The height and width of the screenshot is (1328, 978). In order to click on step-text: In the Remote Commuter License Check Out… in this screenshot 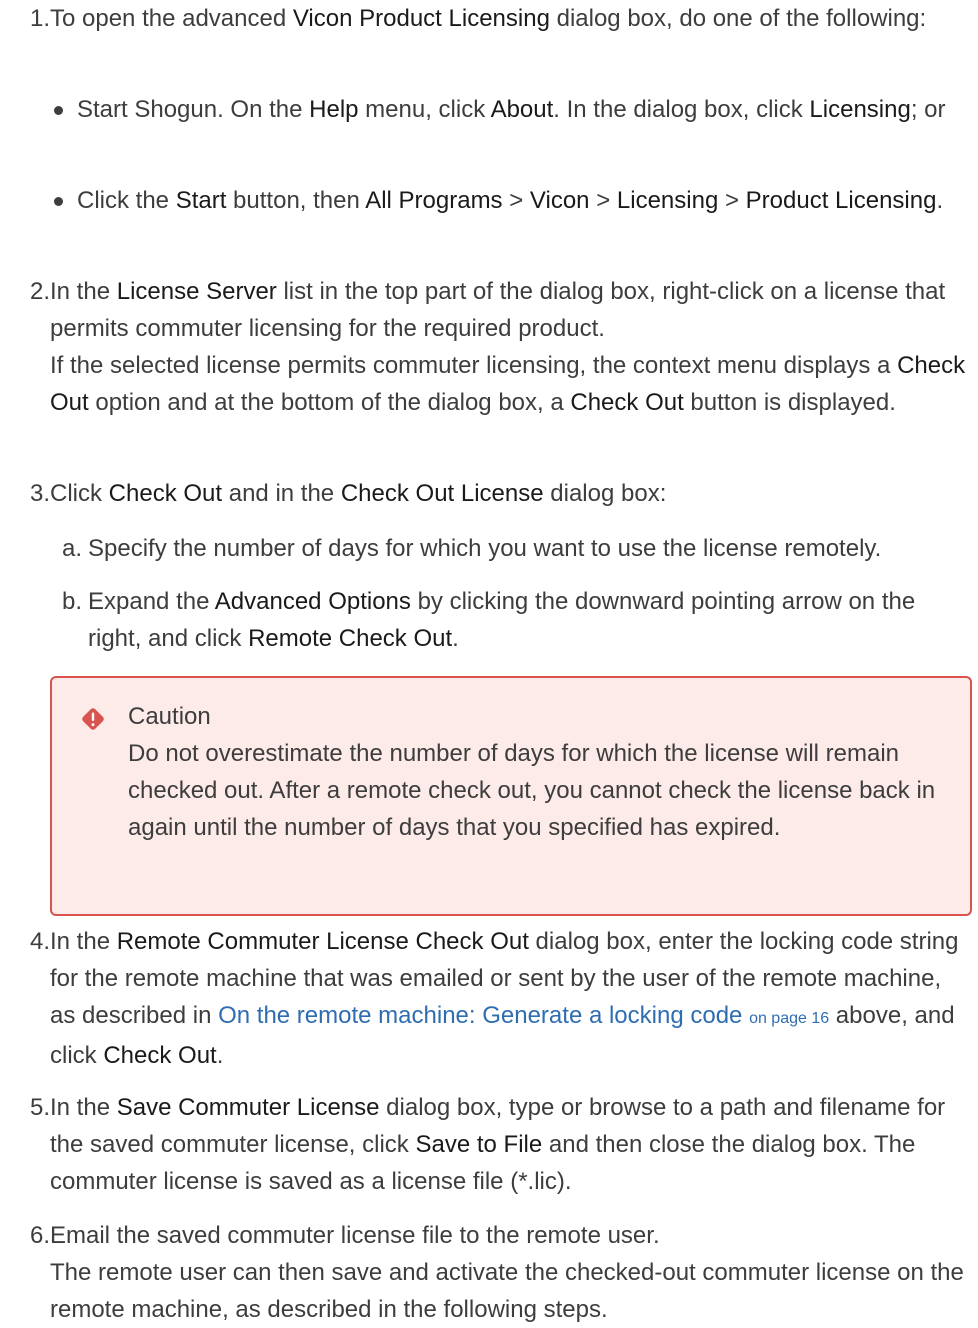, I will do `click(504, 998)`.